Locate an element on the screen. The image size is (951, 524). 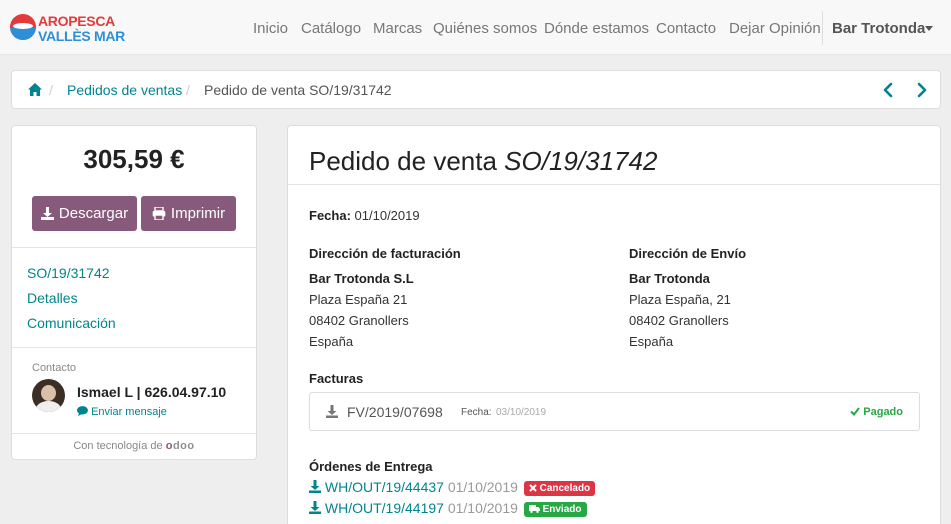
order-title-prefix: Pedido de venta is located at coordinates (403, 161).